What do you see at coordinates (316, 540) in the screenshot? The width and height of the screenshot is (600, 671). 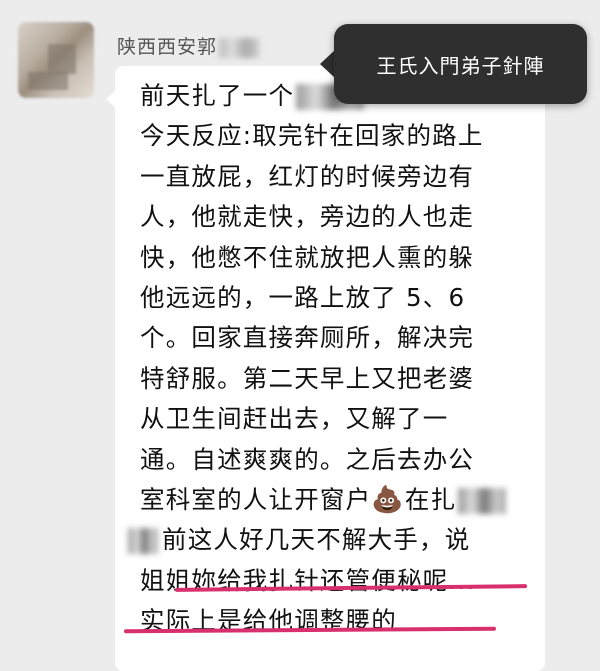 I see `message-line-text: 前这人好几天不解大手，说` at bounding box center [316, 540].